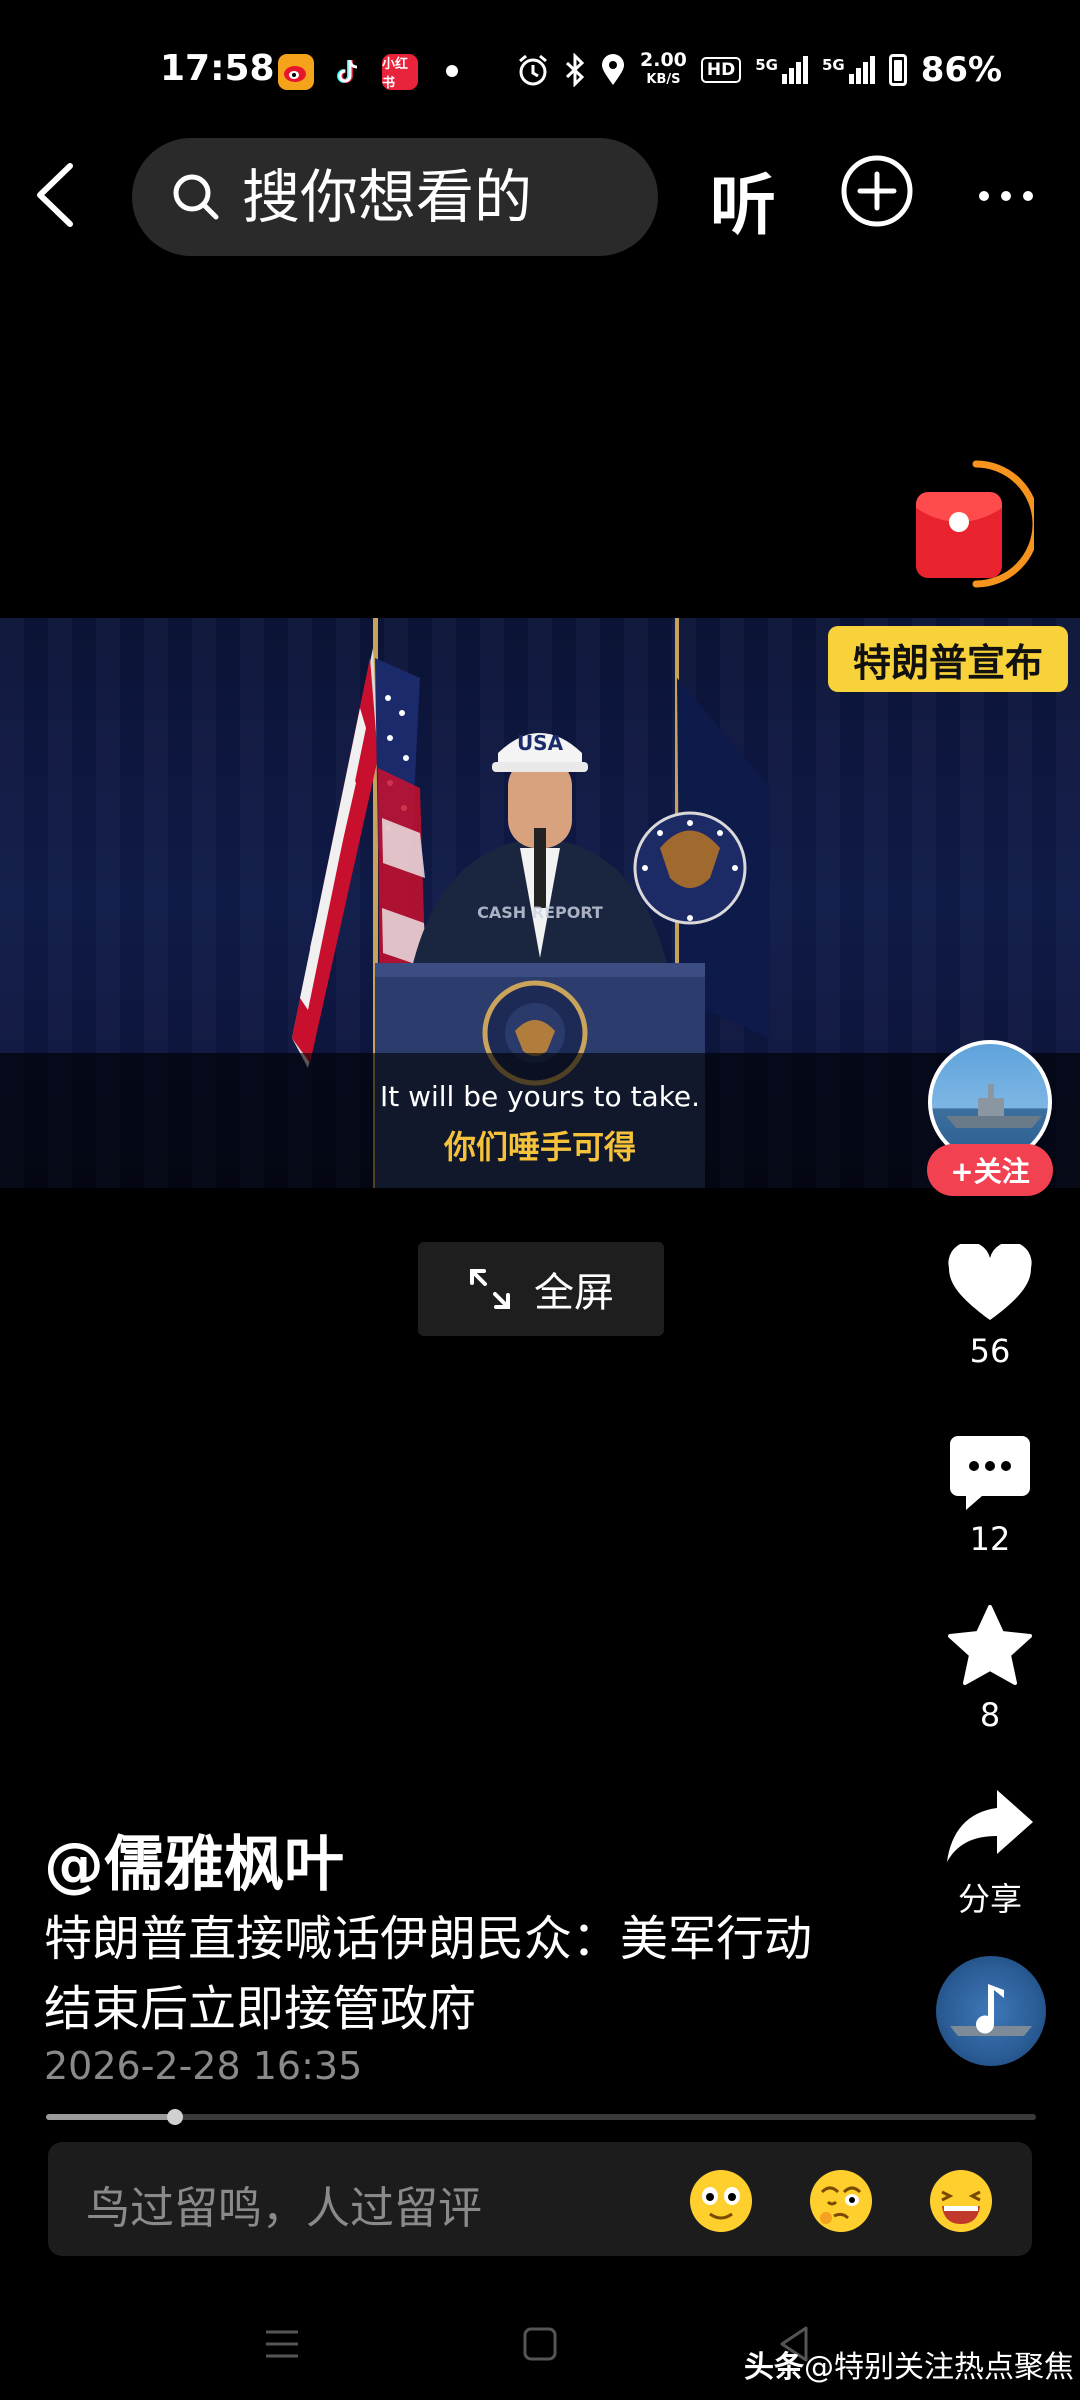 This screenshot has height=2400, width=1080. Describe the element at coordinates (540, 743) in the screenshot. I see `cap-text: USA` at that location.